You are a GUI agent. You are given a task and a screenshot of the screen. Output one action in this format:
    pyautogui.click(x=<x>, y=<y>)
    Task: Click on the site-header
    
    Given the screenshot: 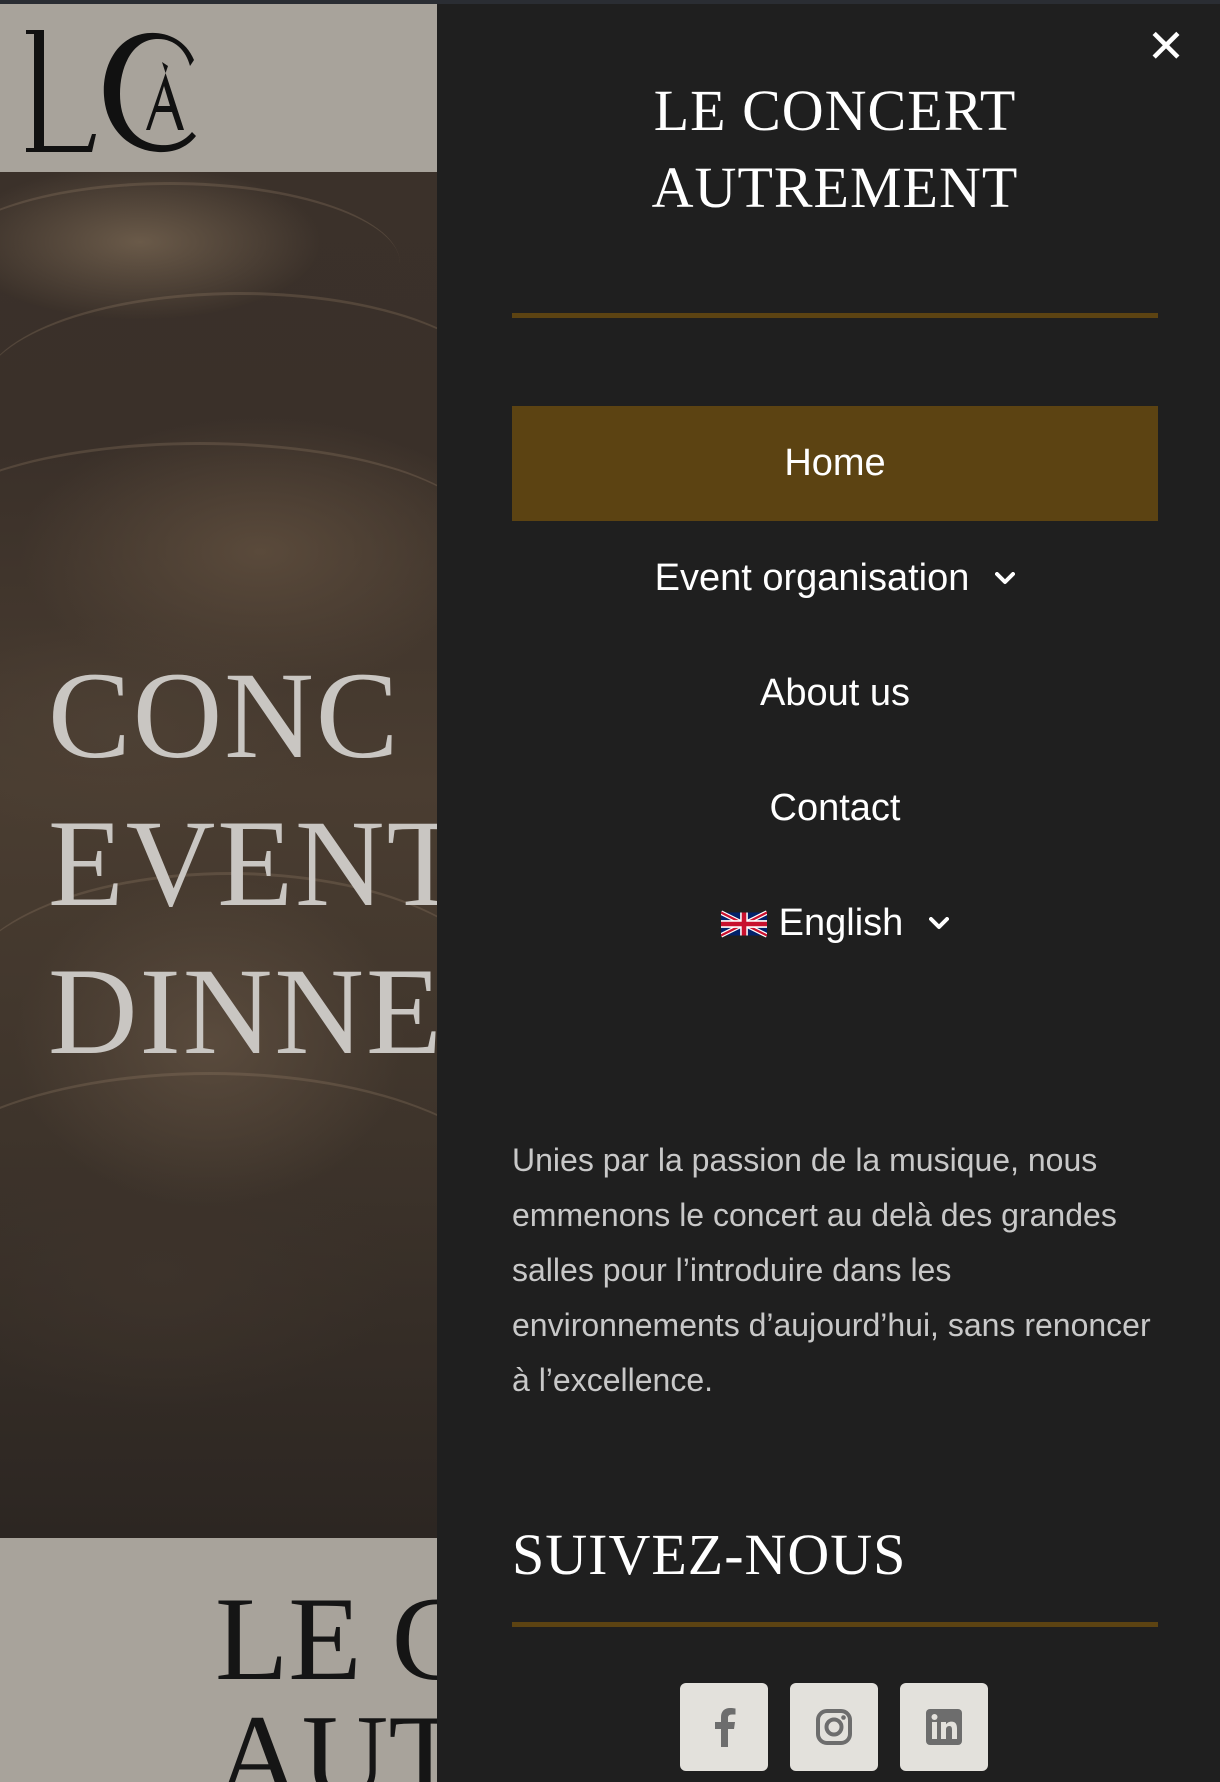 What is the action you would take?
    pyautogui.click(x=218, y=88)
    